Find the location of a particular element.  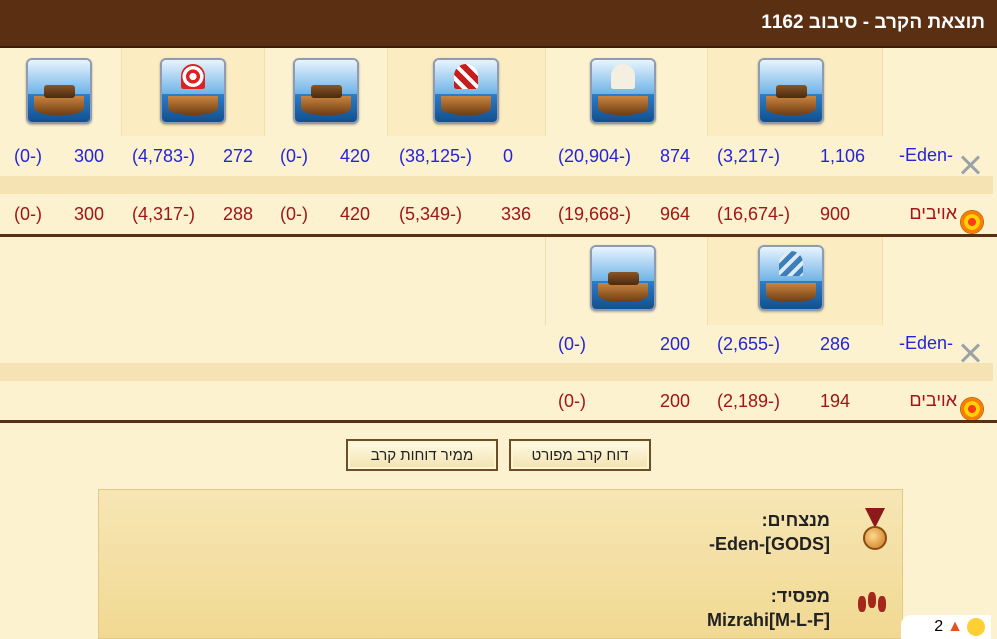

loser-name: Mizrahi[M-L-F] is located at coordinates (768, 620).